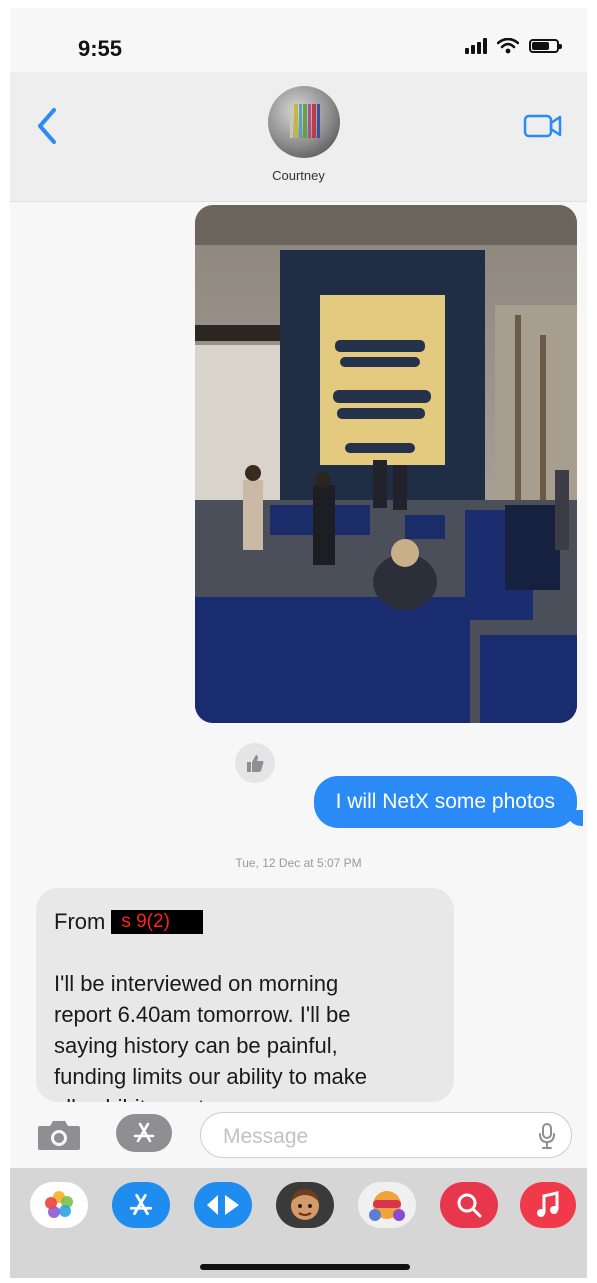 Image resolution: width=597 pixels, height=1283 pixels. Describe the element at coordinates (80, 921) in the screenshot. I see `from-label: From` at that location.